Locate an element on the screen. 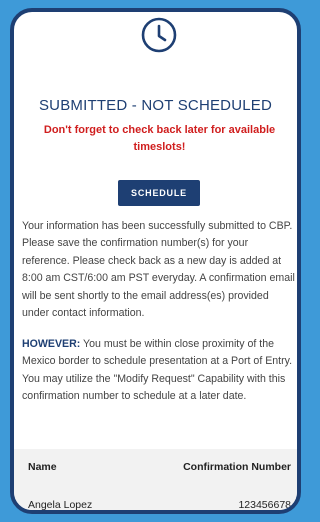 The image size is (320, 522). row-confirmation-number: 123456678 is located at coordinates (264, 505).